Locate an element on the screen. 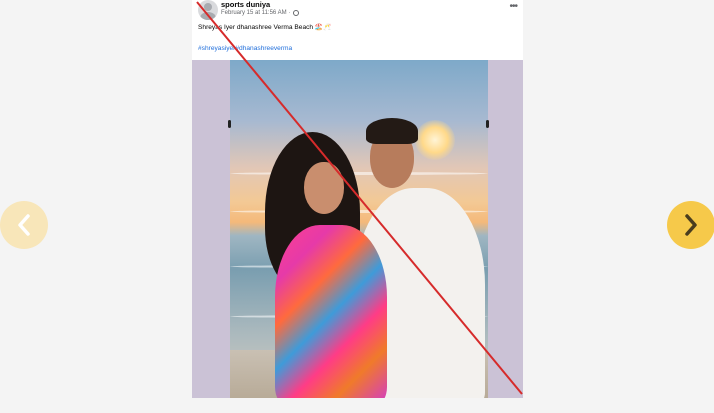 Image resolution: width=714 pixels, height=413 pixels. post-hashtags: #shreyasiyer #dhanashreeverma is located at coordinates (245, 48).